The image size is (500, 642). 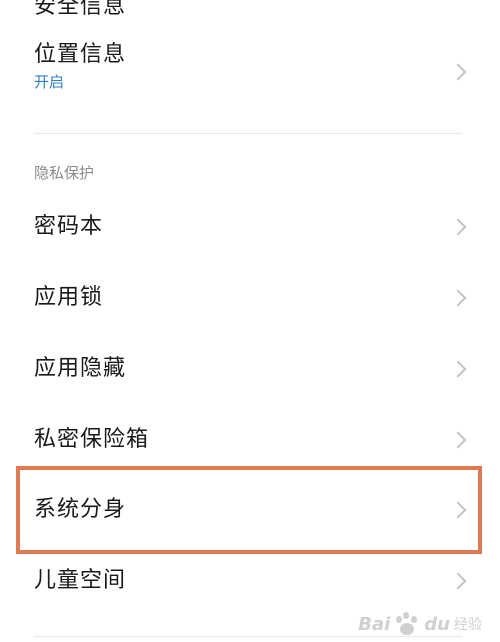 I want to click on location-status: 开启, so click(x=49, y=82).